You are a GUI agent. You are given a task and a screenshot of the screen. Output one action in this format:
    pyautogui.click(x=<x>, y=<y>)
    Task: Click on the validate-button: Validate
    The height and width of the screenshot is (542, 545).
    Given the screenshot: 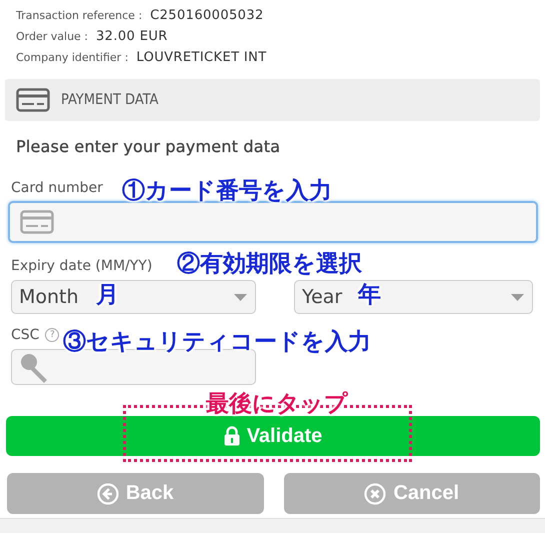 What is the action you would take?
    pyautogui.click(x=273, y=436)
    